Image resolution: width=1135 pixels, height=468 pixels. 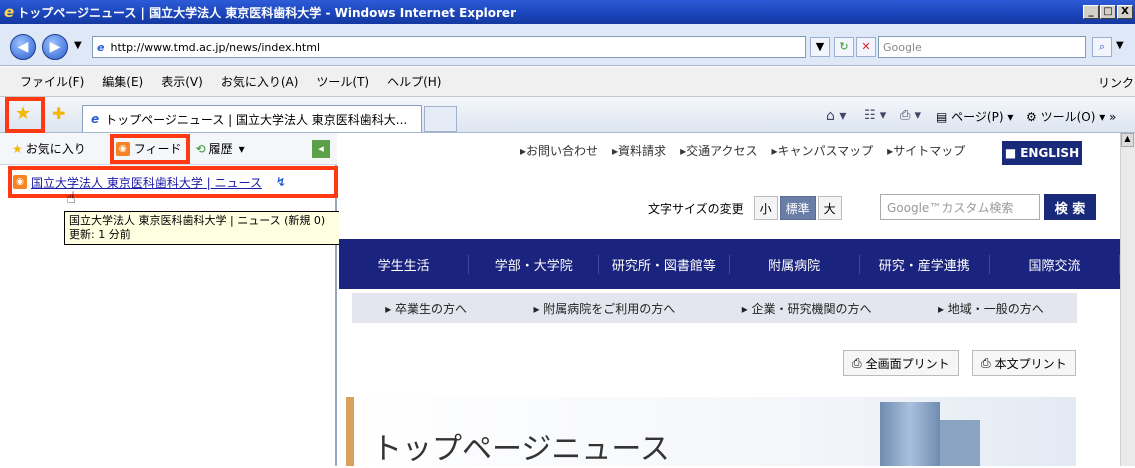 What do you see at coordinates (55, 47) in the screenshot?
I see `forward-button: ▶` at bounding box center [55, 47].